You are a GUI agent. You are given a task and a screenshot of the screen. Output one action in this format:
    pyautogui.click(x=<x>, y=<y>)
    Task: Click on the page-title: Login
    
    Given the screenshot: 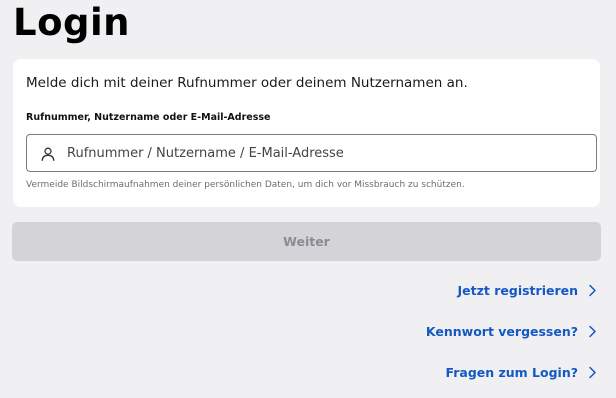 What is the action you would take?
    pyautogui.click(x=72, y=22)
    